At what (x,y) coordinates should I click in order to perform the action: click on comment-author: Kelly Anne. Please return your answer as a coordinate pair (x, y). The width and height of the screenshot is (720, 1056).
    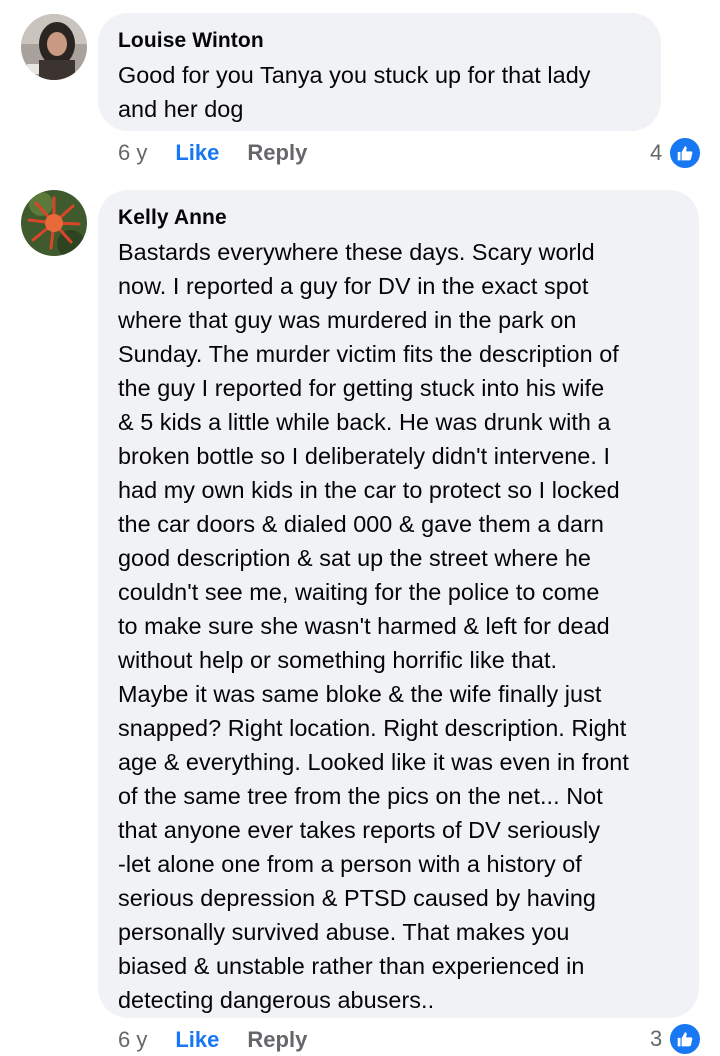
    Looking at the image, I should click on (398, 218).